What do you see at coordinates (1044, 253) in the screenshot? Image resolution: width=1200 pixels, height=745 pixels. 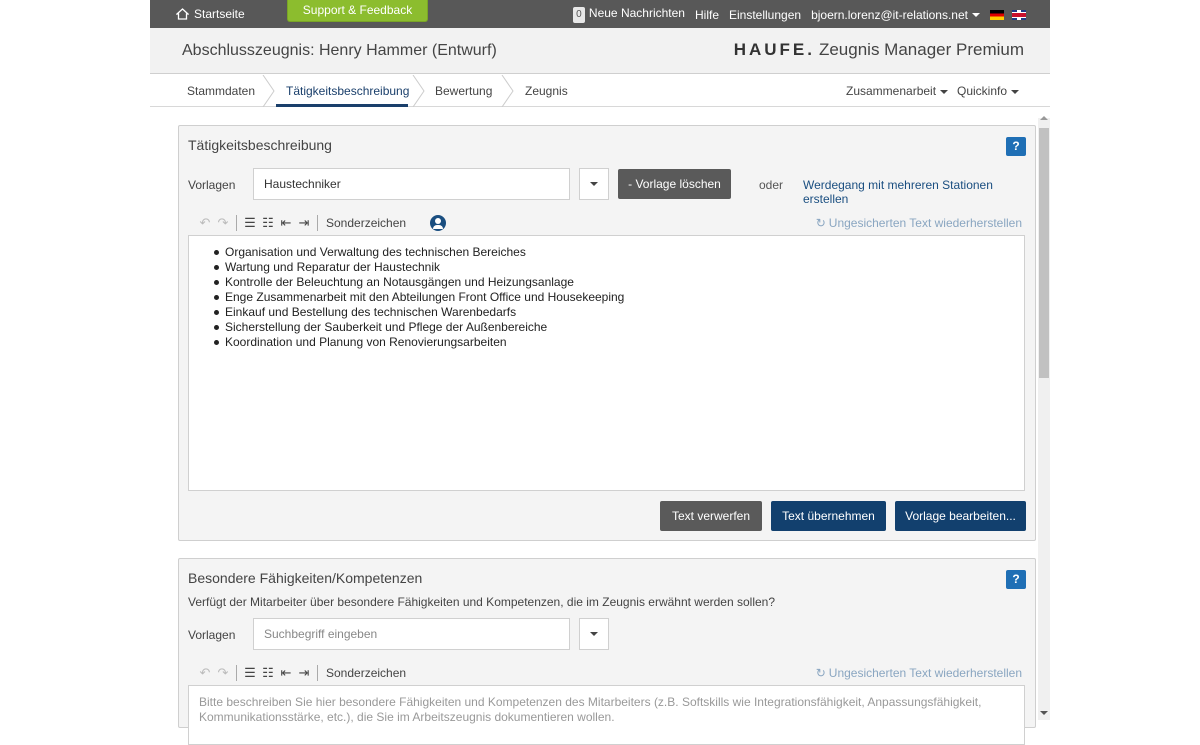 I see `scrollbar-thumb` at bounding box center [1044, 253].